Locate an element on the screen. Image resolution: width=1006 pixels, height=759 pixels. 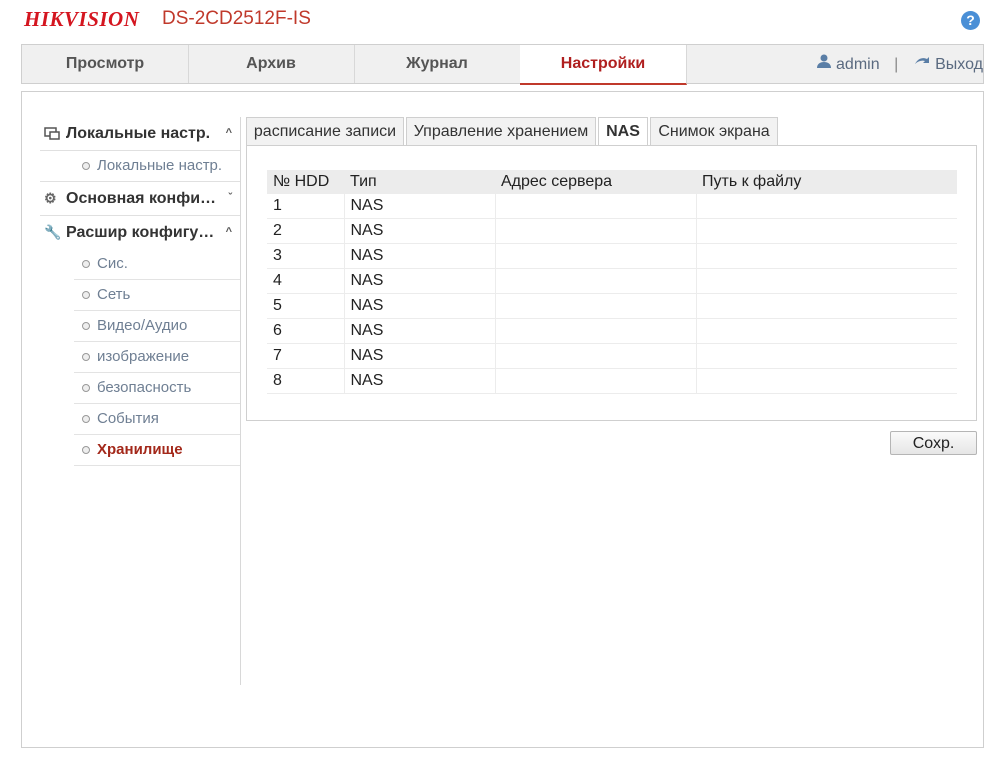
logout-icon is located at coordinates (922, 65).